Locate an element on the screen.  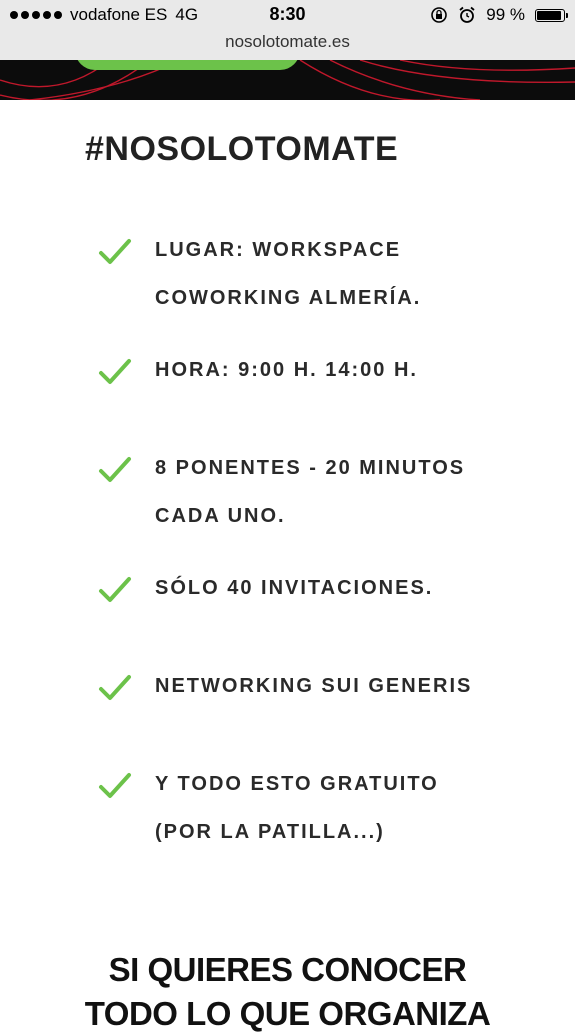
list-item-line: NETWORKING SUI GENERIS is located at coordinates (314, 686).